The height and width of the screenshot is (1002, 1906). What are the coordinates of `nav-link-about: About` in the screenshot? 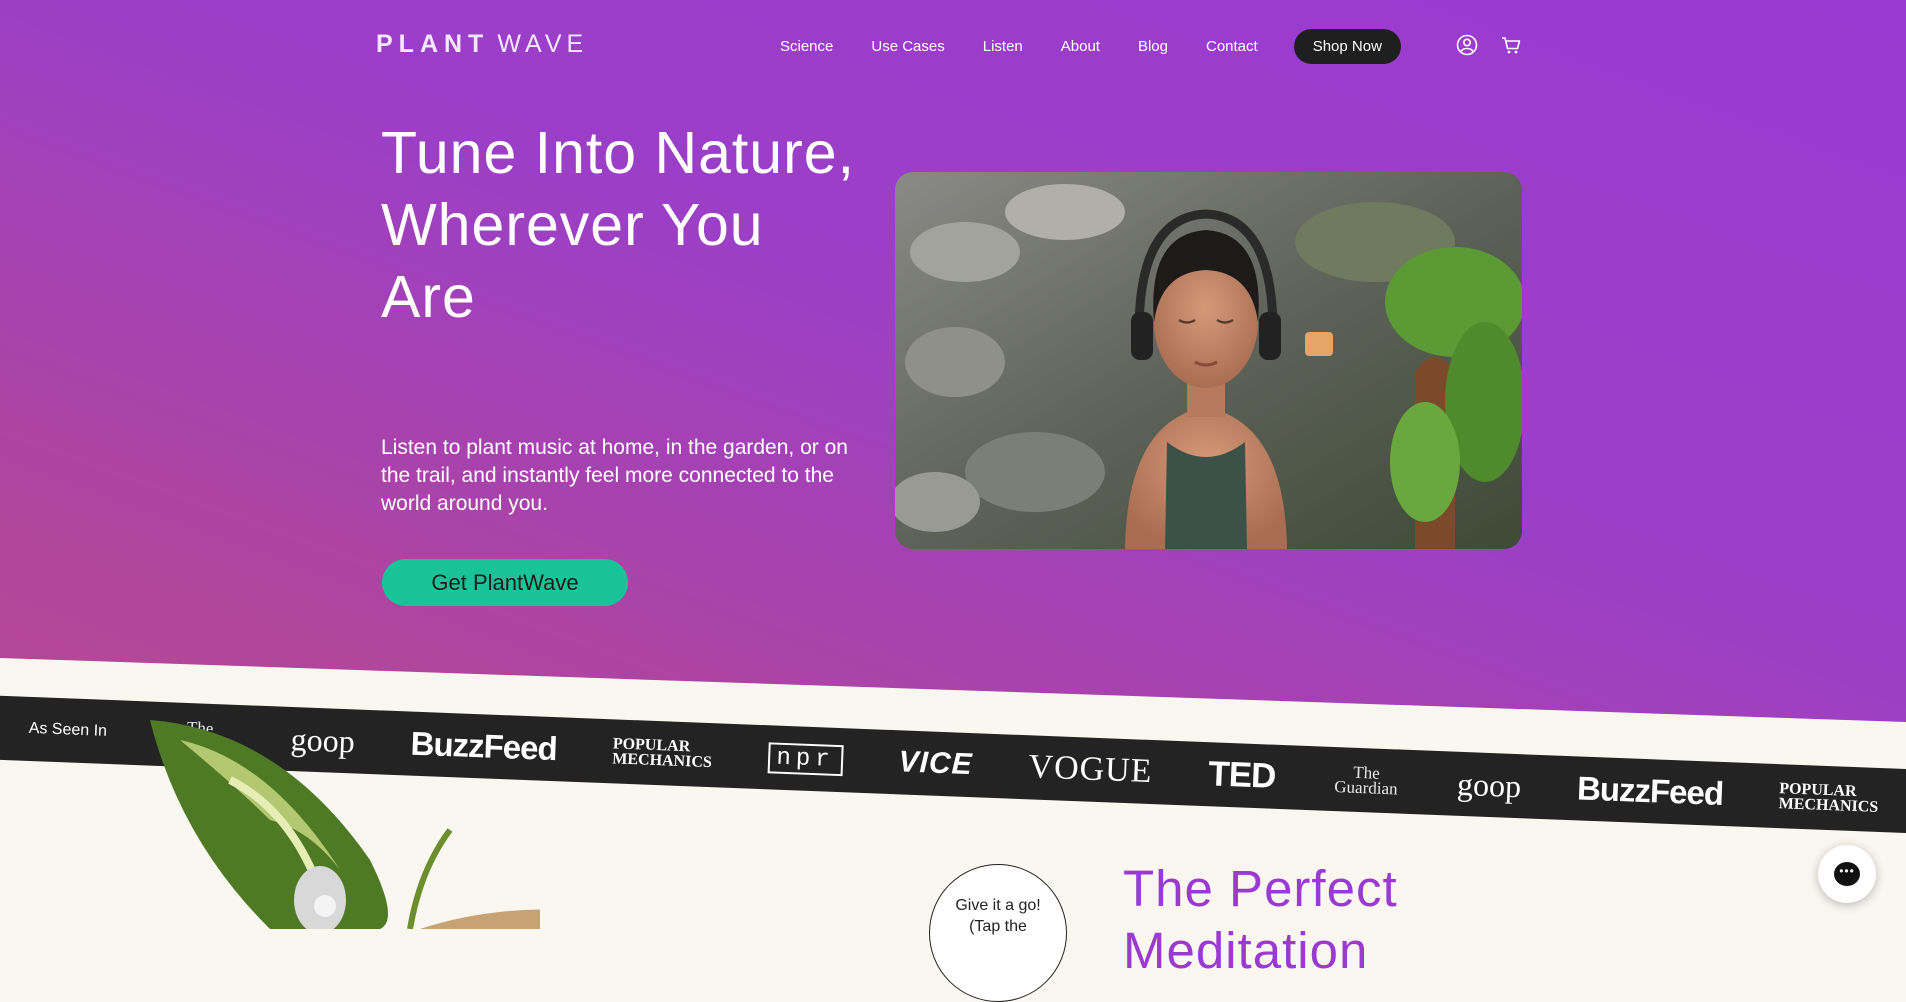 It's located at (1080, 46).